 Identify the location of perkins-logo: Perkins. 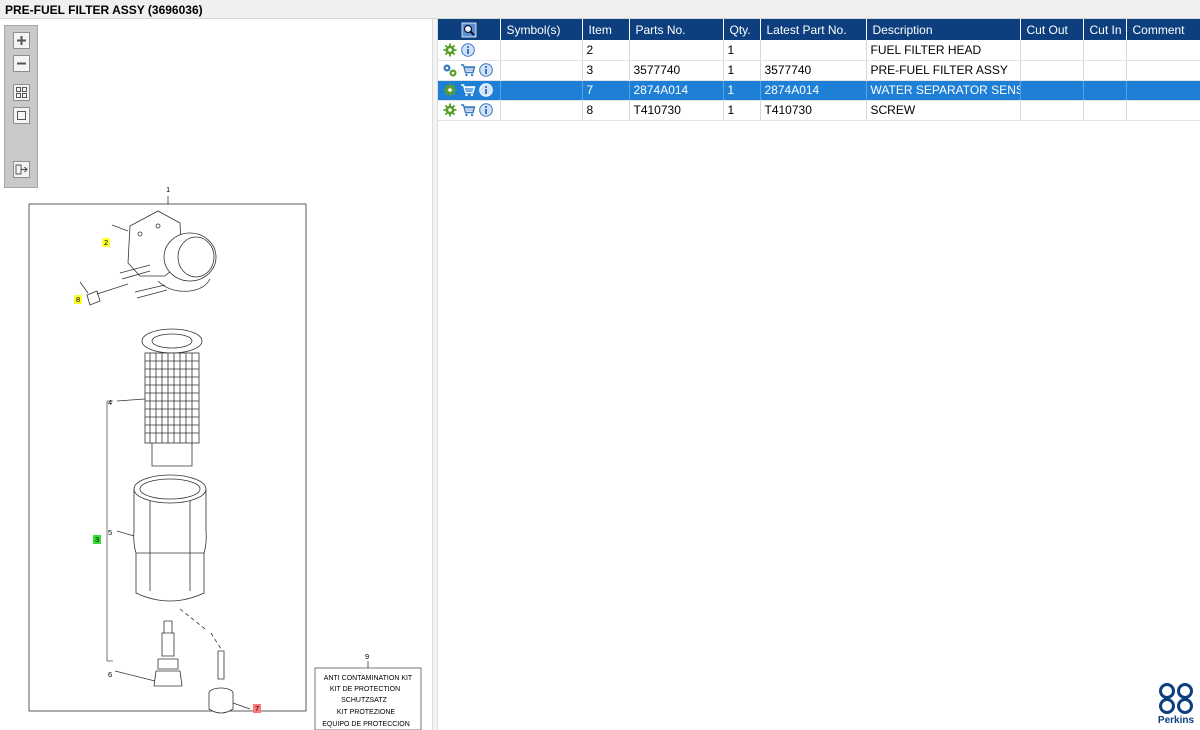
(1176, 705).